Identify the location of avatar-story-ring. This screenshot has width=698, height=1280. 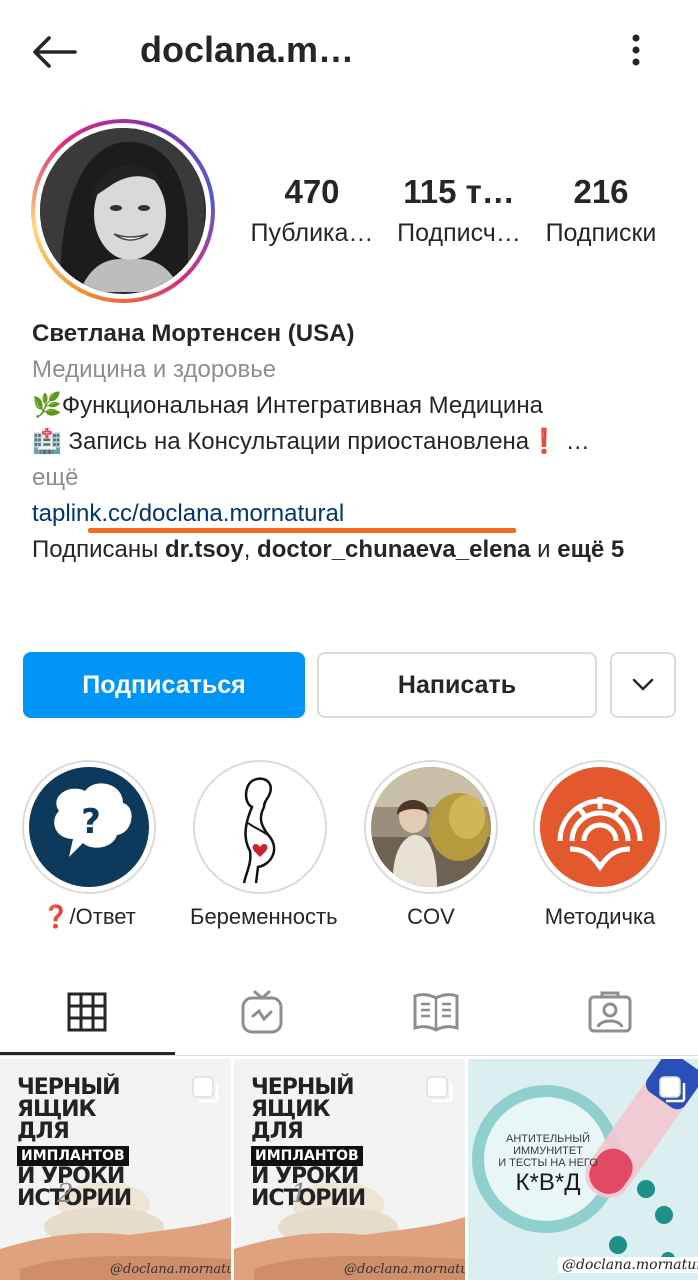
(123, 211).